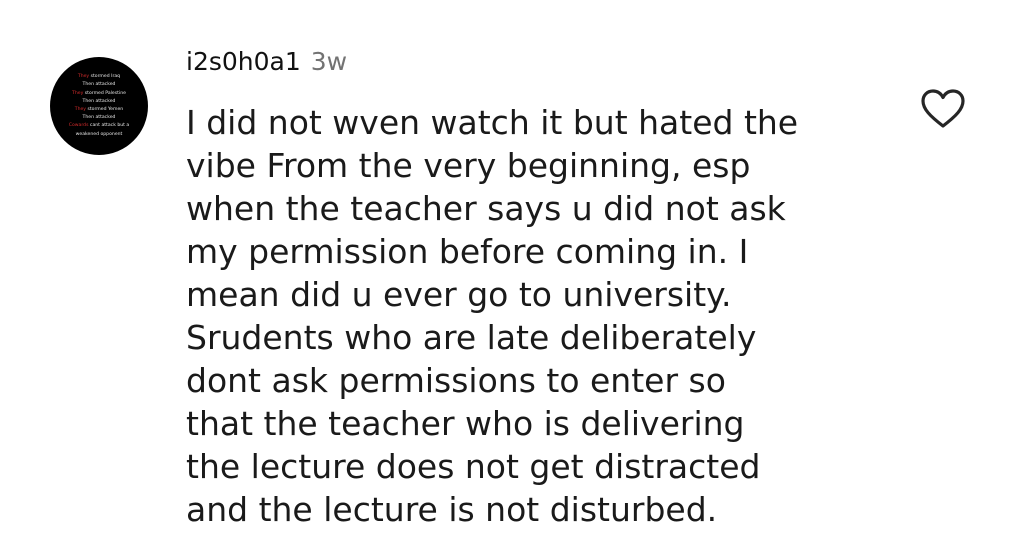 This screenshot has height=554, width=1024. What do you see at coordinates (243, 61) in the screenshot?
I see `username-link: i2s0h0a1` at bounding box center [243, 61].